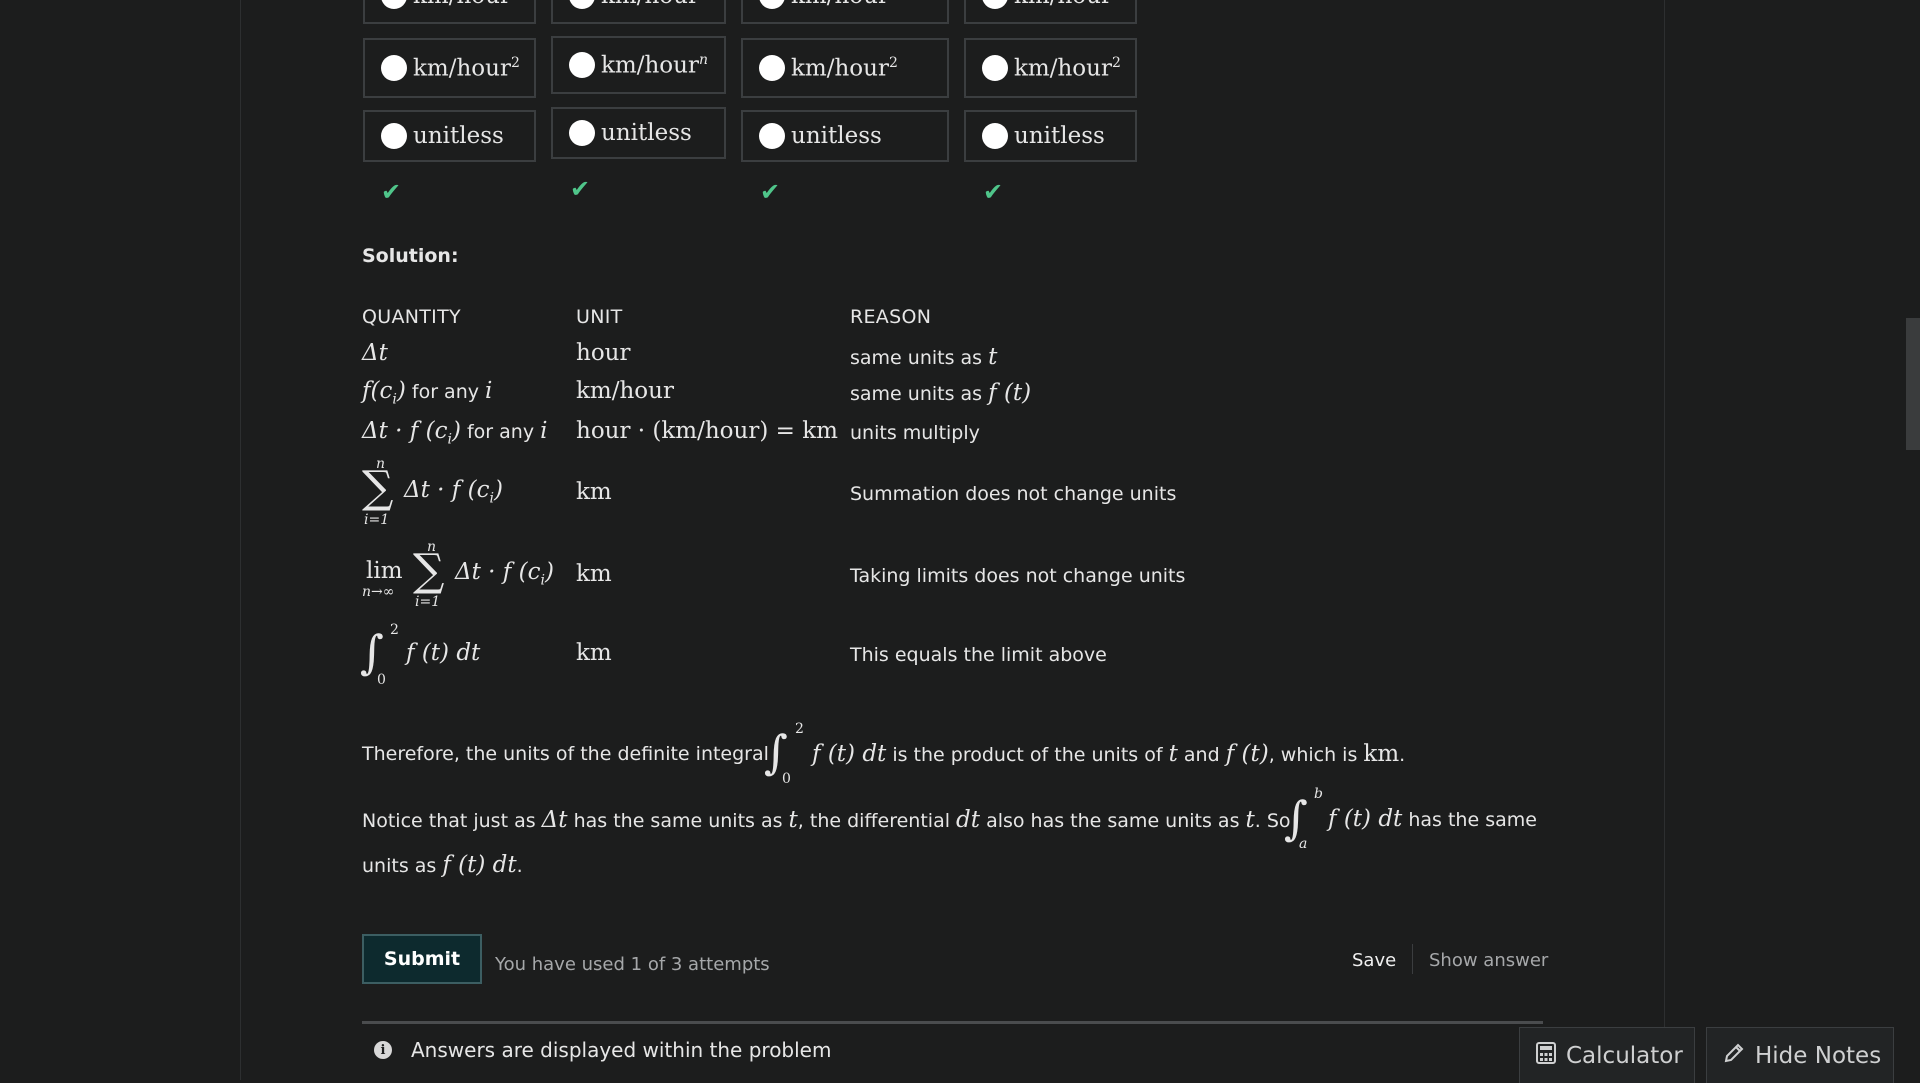  What do you see at coordinates (1303, 844) in the screenshot?
I see `int-lower: a` at bounding box center [1303, 844].